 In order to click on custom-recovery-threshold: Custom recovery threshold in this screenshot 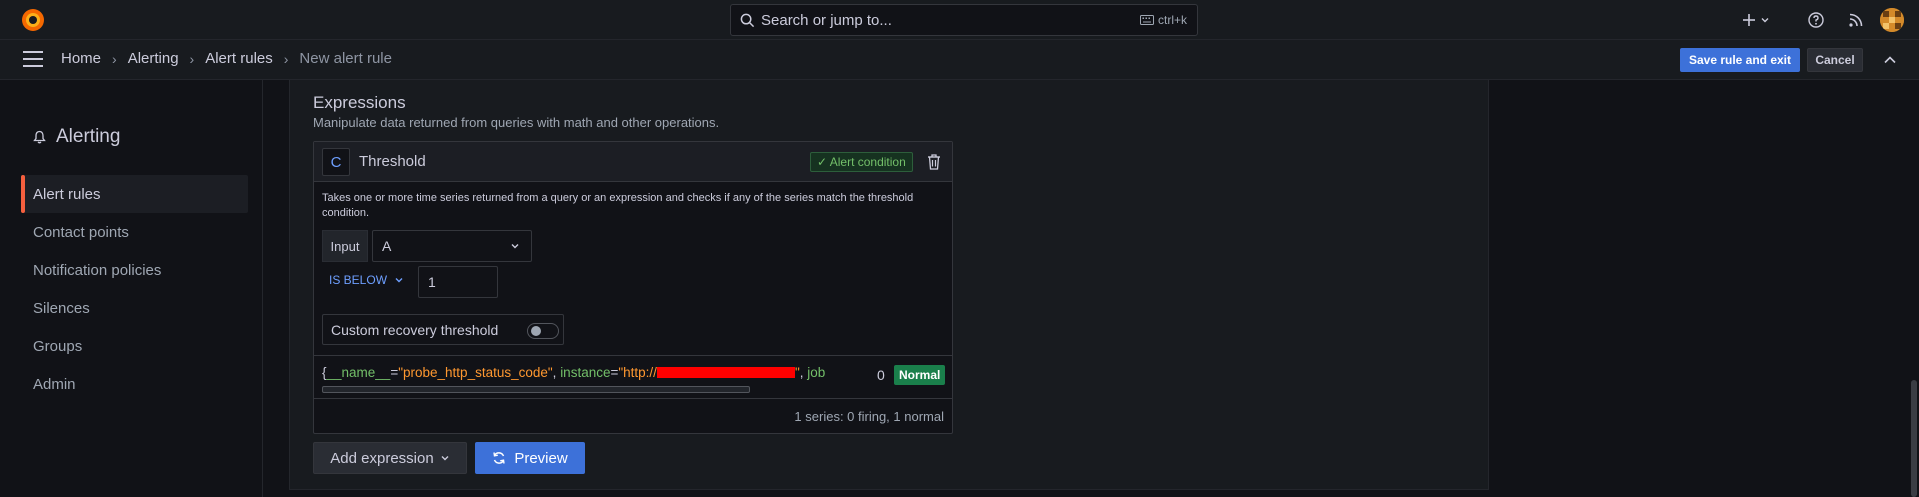, I will do `click(443, 329)`.